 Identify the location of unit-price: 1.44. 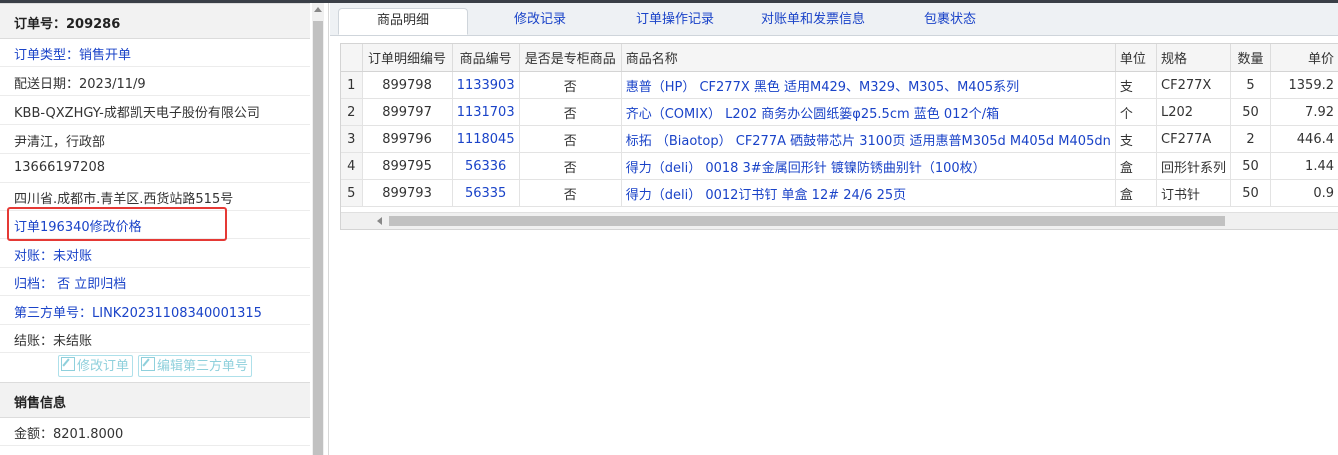
(1304, 166).